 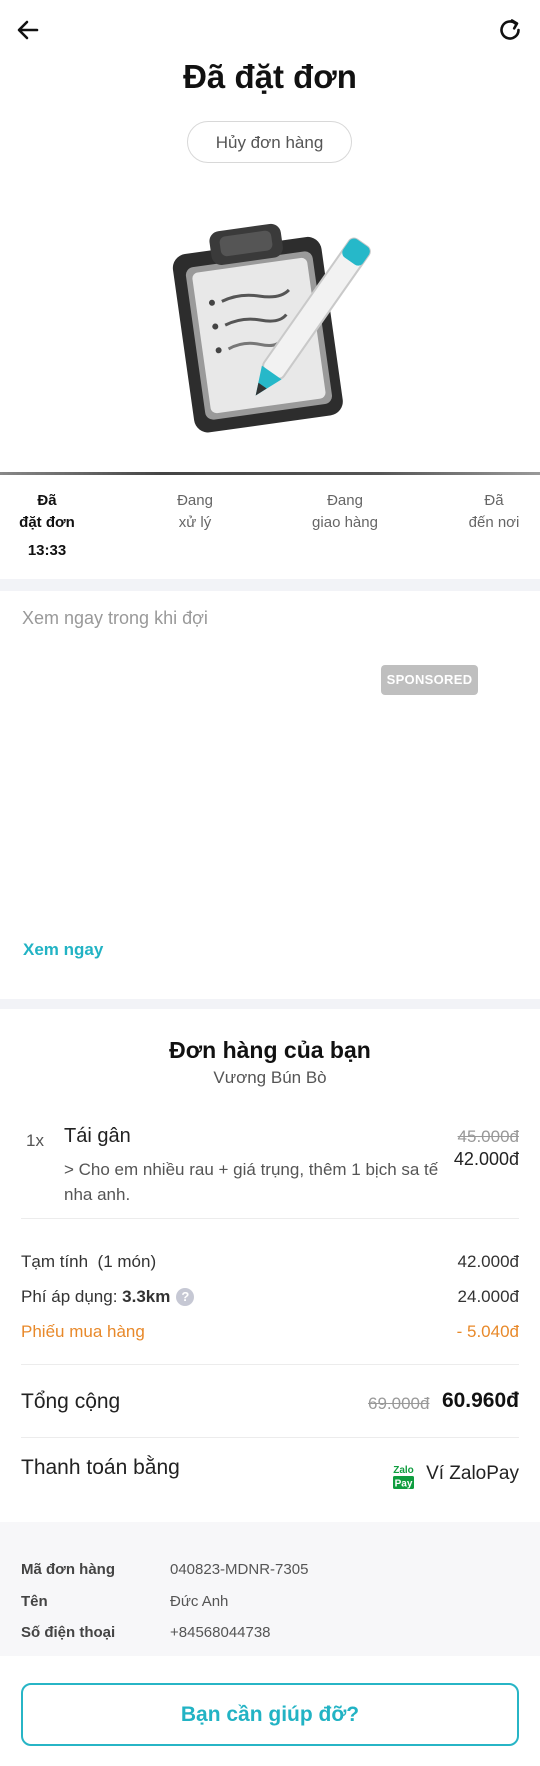 I want to click on store-name: Vương Bún Bò, so click(x=270, y=1077).